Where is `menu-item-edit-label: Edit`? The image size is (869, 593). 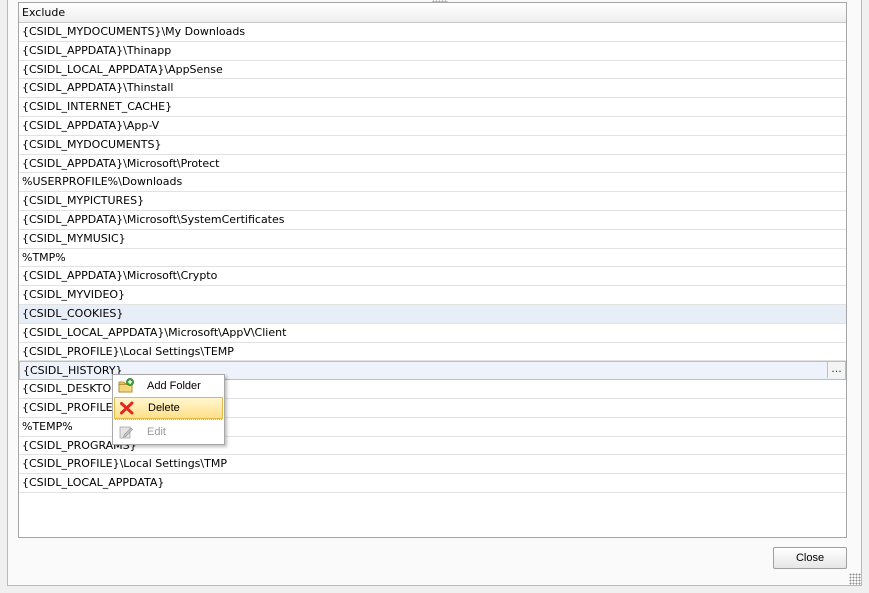
menu-item-edit-label: Edit is located at coordinates (156, 432).